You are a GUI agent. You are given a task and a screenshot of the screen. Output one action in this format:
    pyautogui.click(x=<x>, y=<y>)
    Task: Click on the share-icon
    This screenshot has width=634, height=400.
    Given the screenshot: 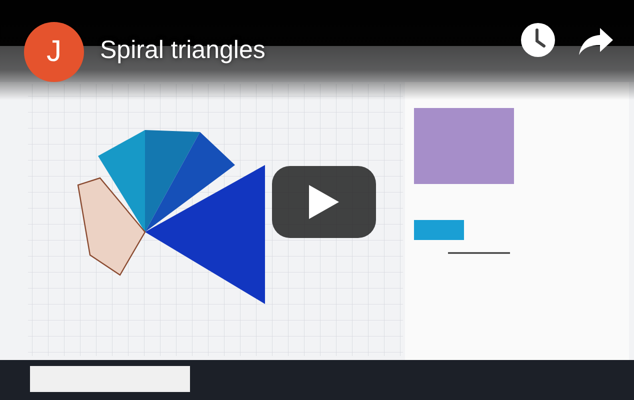 What is the action you would take?
    pyautogui.click(x=596, y=41)
    